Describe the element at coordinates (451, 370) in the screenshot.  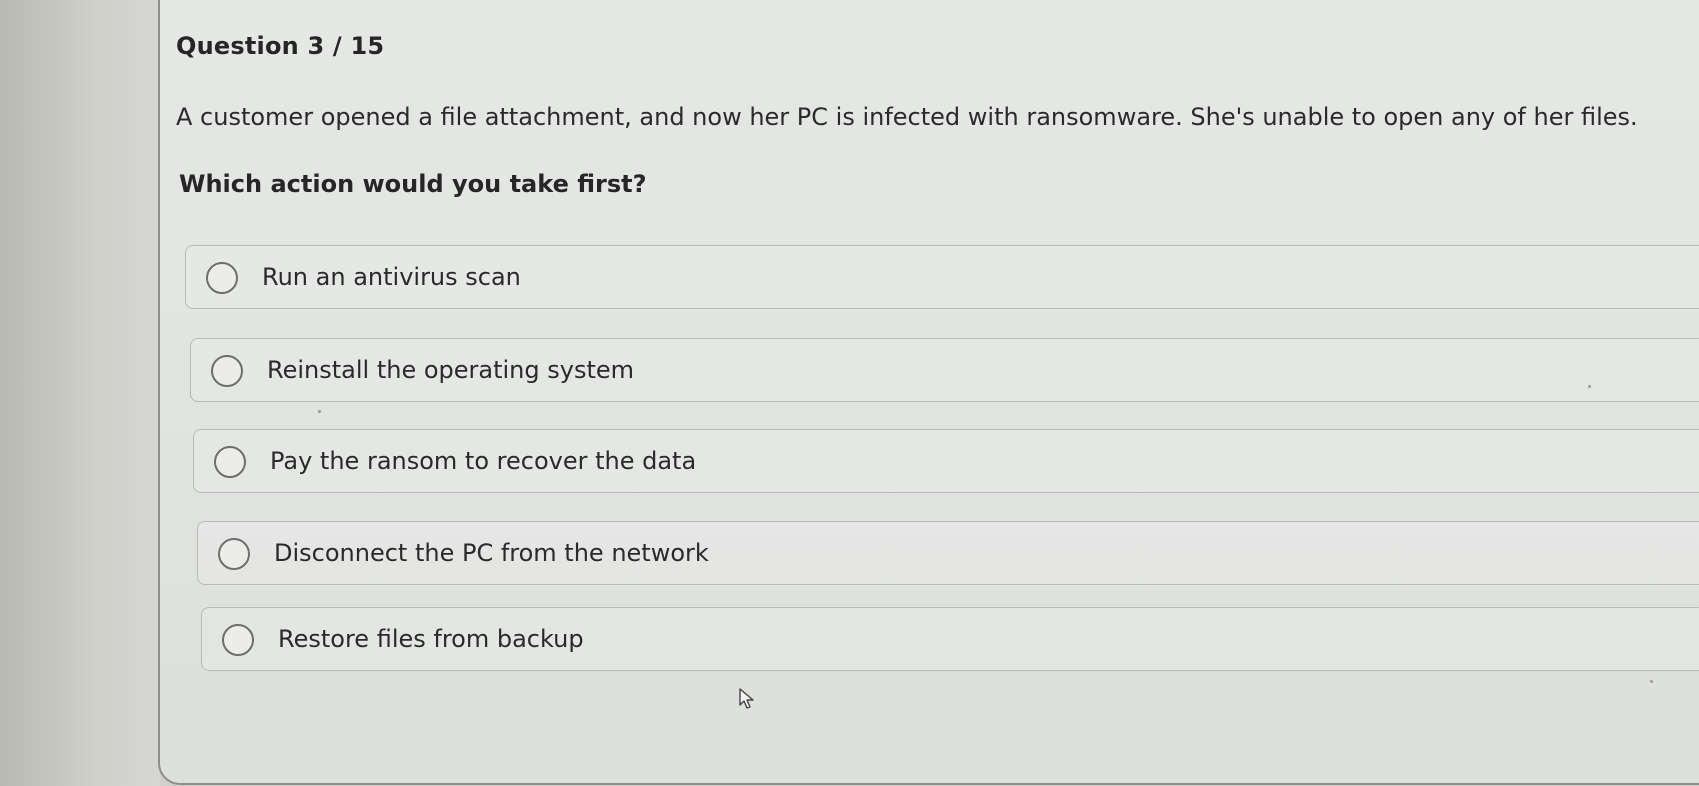
I see `option-label: Reinstall the operating system` at that location.